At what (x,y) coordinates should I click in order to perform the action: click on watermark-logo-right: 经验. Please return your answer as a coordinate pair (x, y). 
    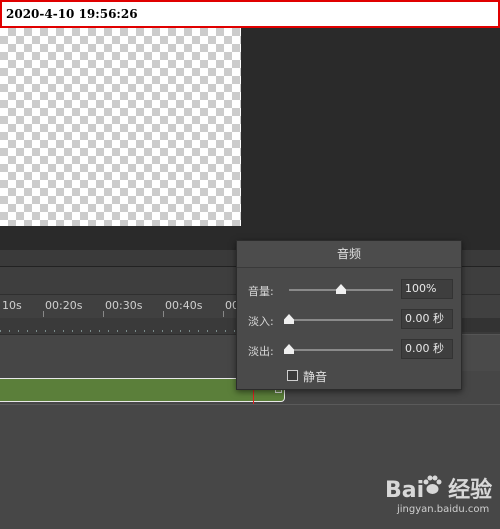
    Looking at the image, I should click on (470, 490).